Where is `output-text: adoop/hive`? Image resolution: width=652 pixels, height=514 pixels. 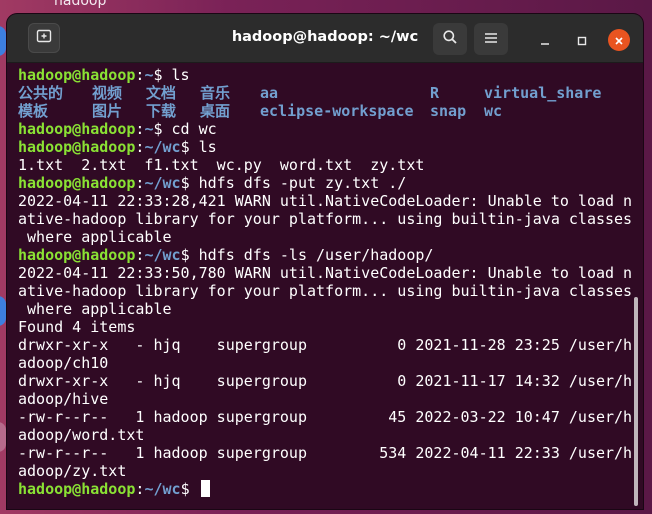
output-text: adoop/hive is located at coordinates (63, 399).